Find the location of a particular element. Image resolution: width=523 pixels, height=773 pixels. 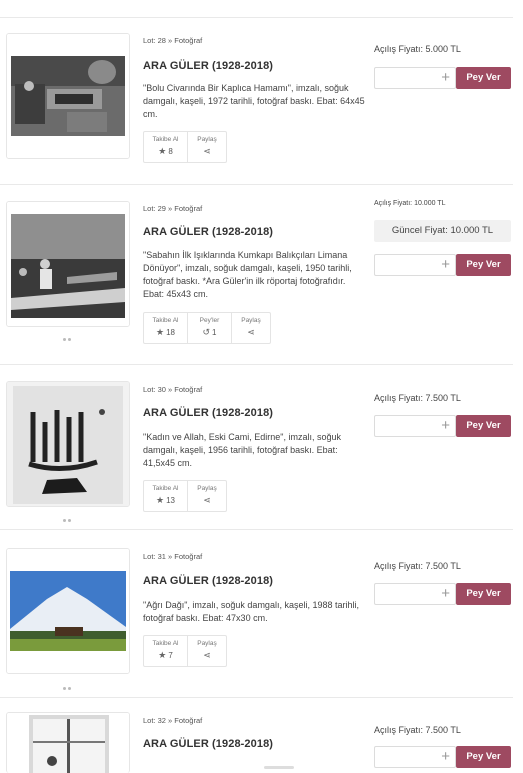

follow-button: Takibe Al ★ 13 is located at coordinates (166, 496).